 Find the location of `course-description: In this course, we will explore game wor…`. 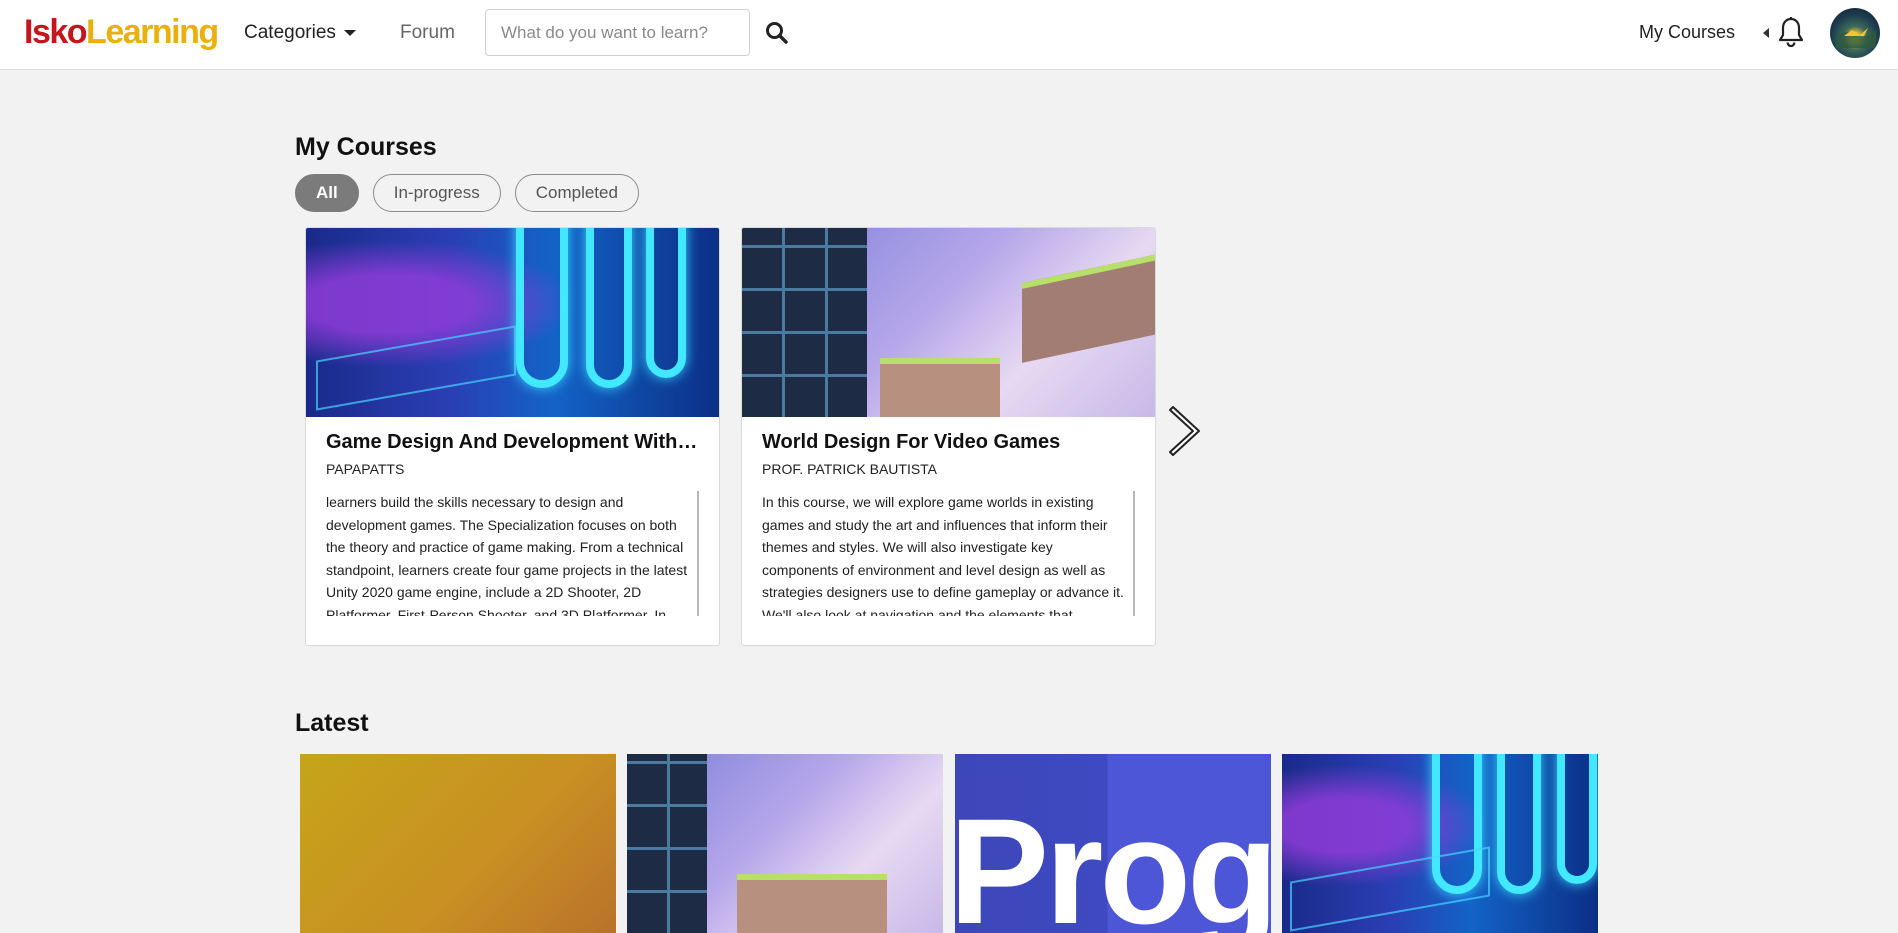

course-description: In this course, we will explore game wor… is located at coordinates (948, 553).